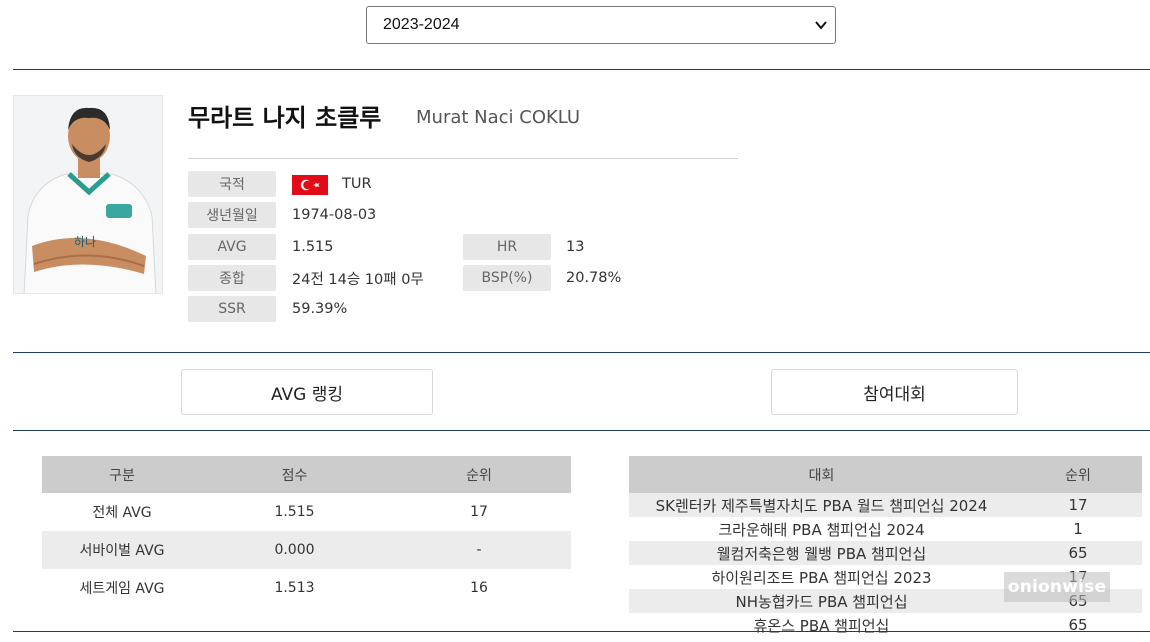  Describe the element at coordinates (358, 279) in the screenshot. I see `total-record-value: 24전 14승 10패 0무` at that location.